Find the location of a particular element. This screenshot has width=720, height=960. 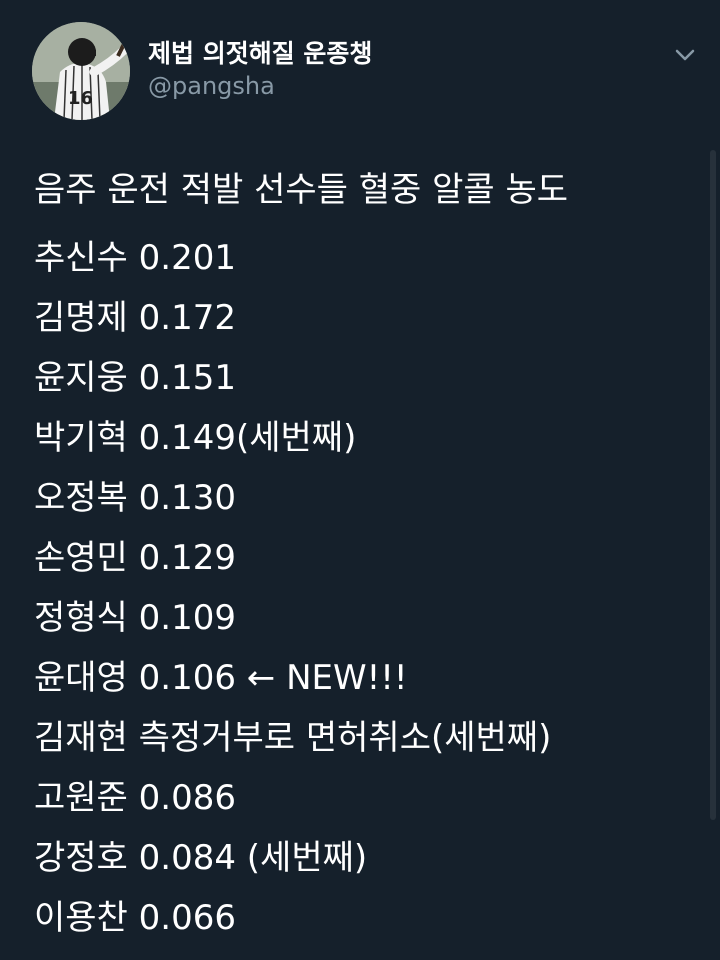

avatar-image: 16 is located at coordinates (81, 71).